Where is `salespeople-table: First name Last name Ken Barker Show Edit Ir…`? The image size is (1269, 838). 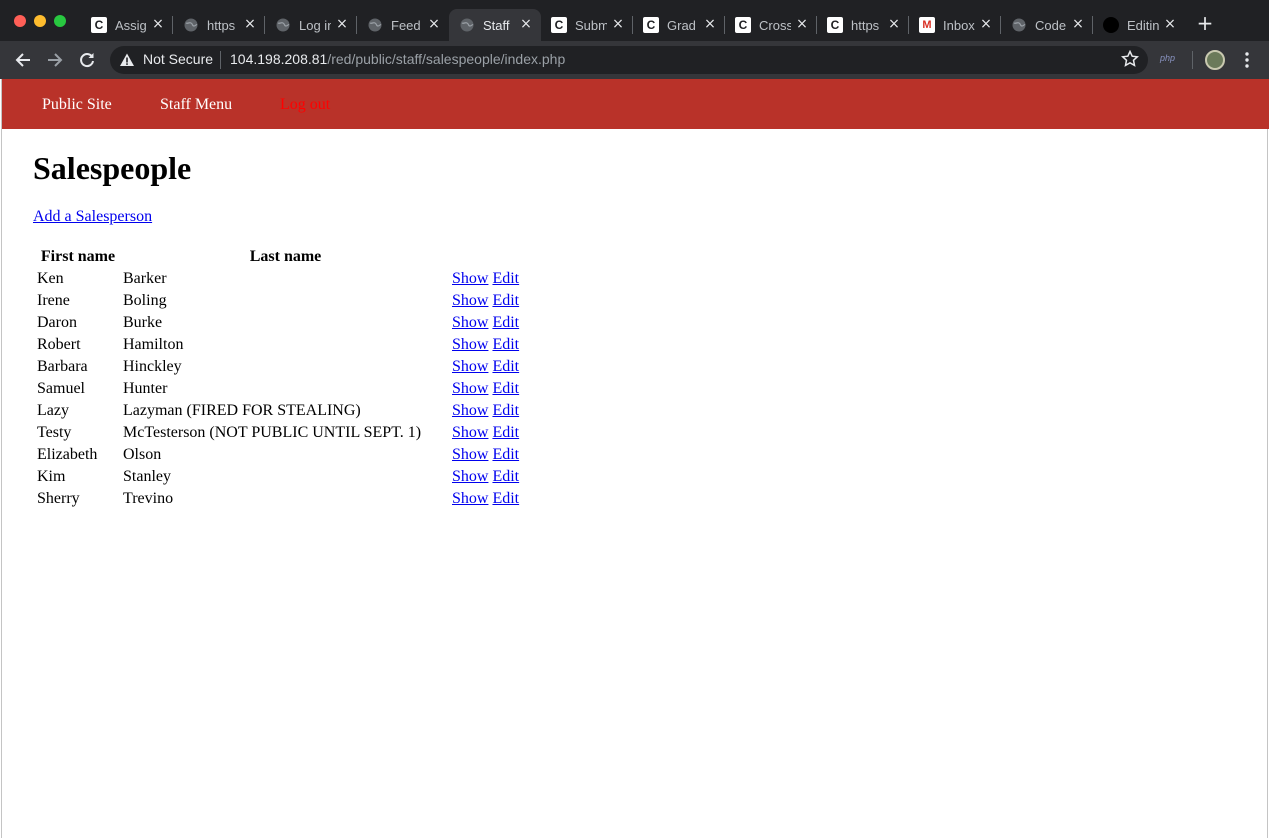
salespeople-table: First name Last name Ken Barker Show Edit Ir… is located at coordinates (279, 378).